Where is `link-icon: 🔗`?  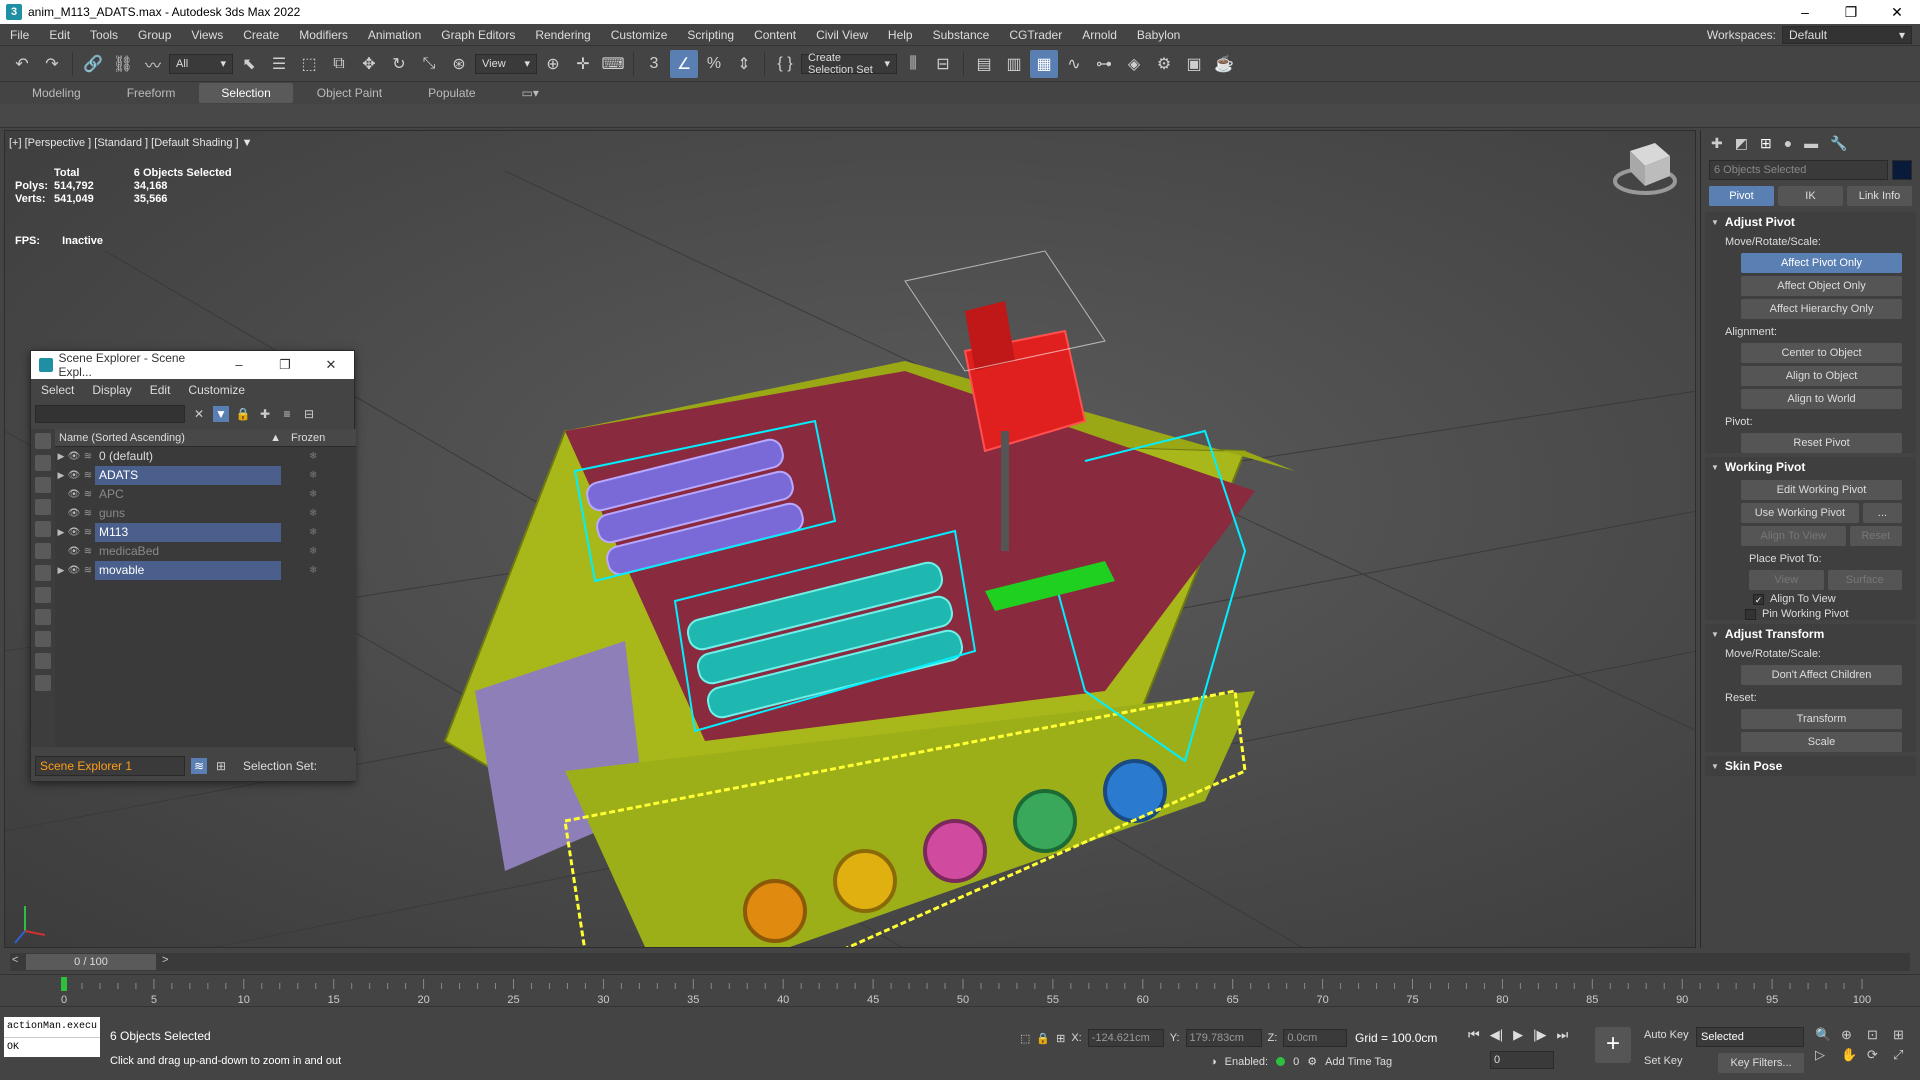
link-icon: 🔗 is located at coordinates (93, 64).